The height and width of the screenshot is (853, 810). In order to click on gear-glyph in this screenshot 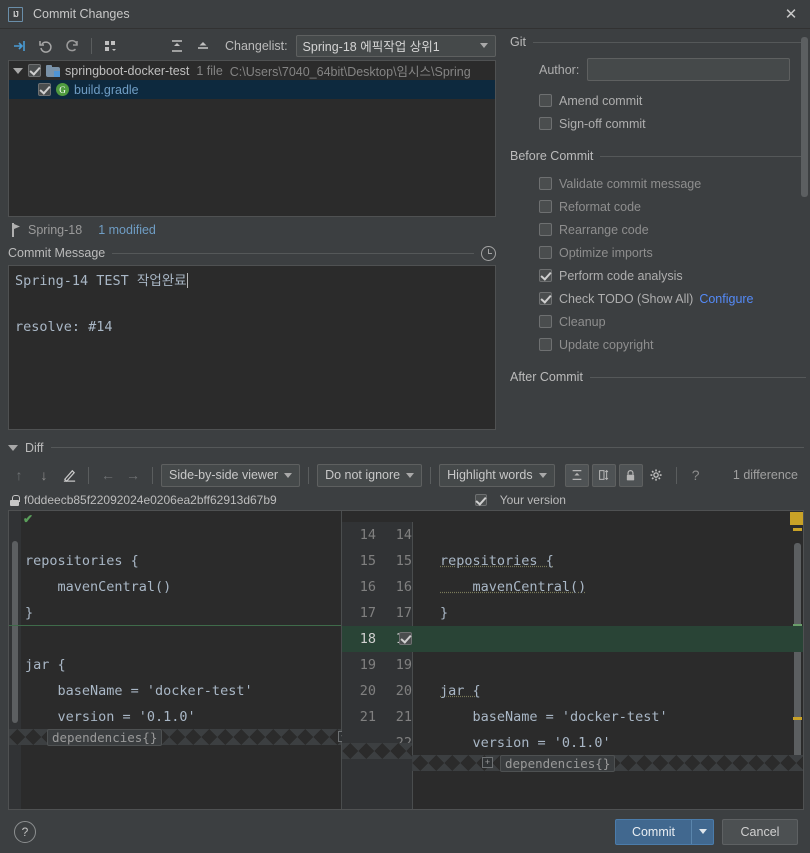, I will do `click(656, 475)`.